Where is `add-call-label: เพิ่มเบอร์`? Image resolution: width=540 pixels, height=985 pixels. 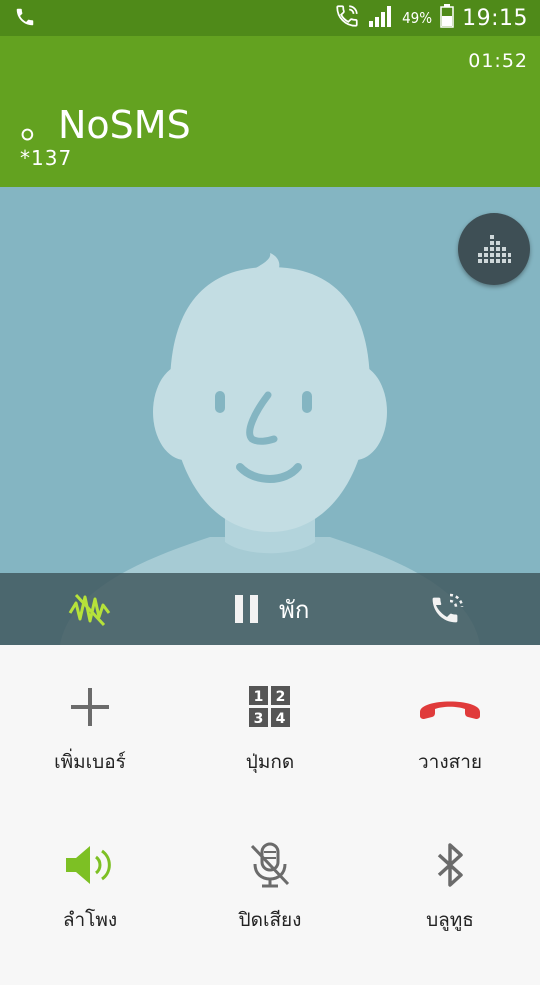
add-call-label: เพิ่มเบอร์ is located at coordinates (90, 762).